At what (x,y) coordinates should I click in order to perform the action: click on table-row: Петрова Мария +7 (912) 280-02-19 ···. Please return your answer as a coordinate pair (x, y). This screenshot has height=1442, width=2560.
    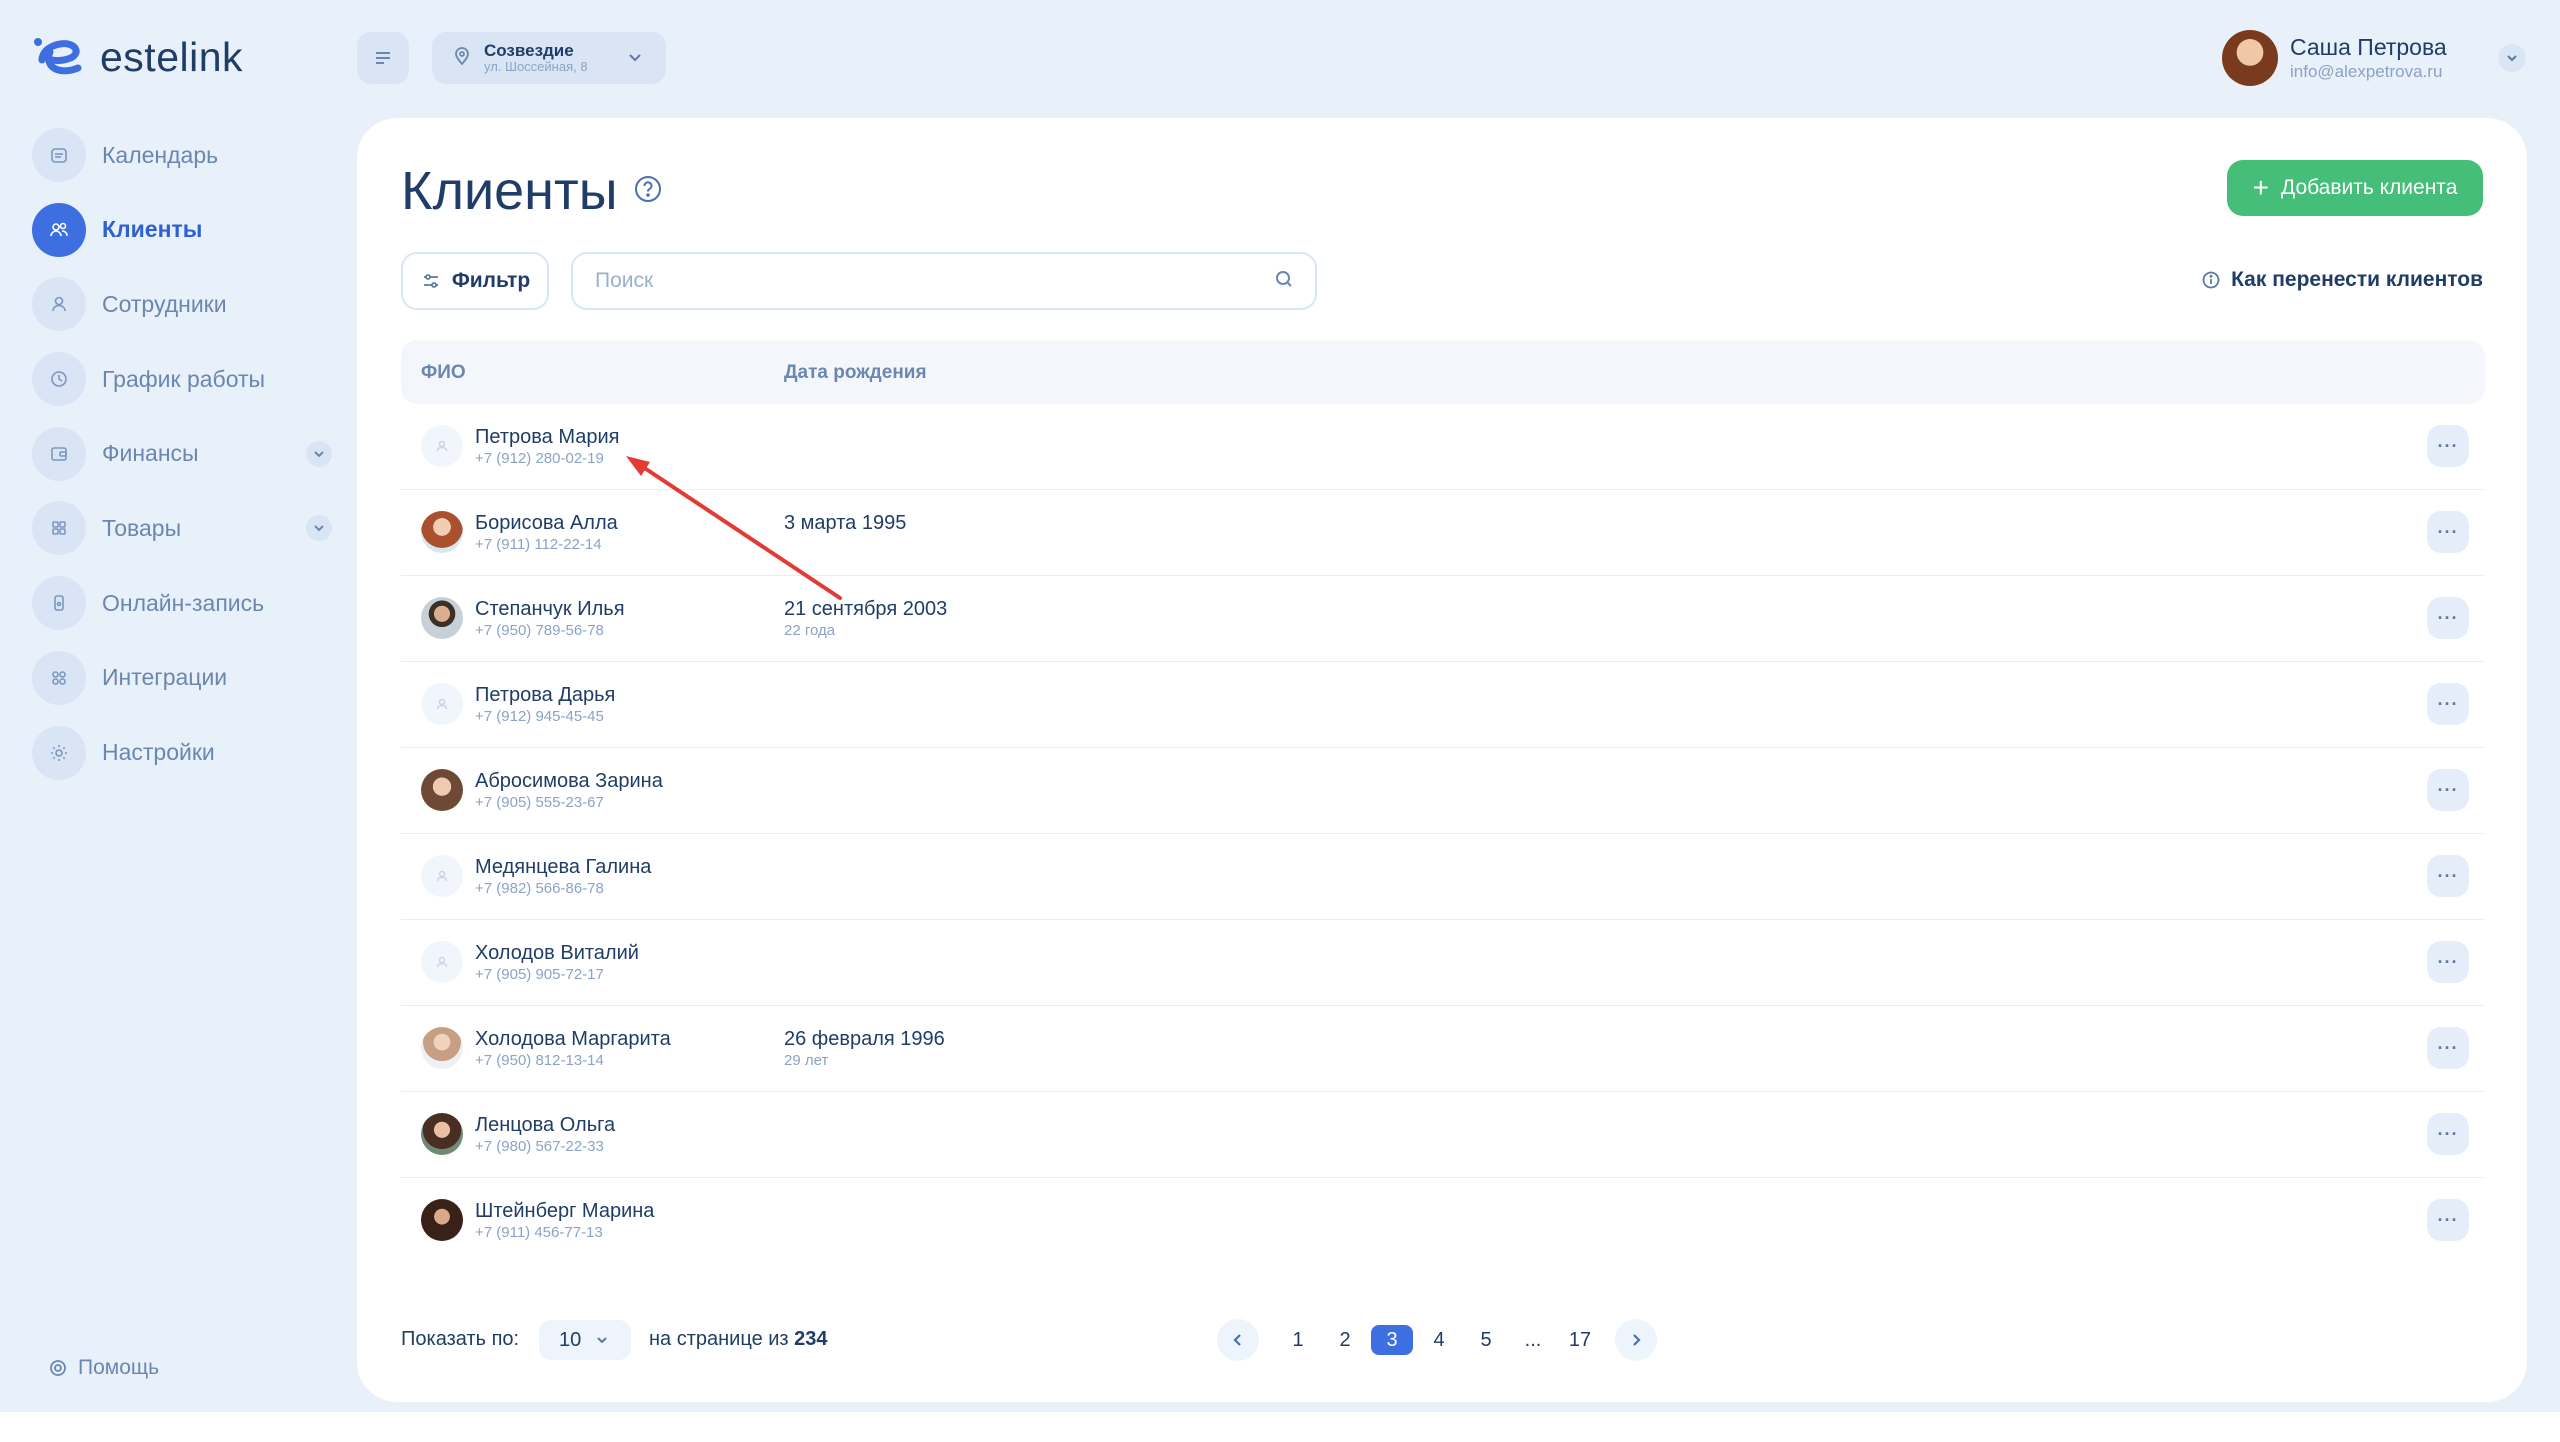
    Looking at the image, I should click on (1443, 447).